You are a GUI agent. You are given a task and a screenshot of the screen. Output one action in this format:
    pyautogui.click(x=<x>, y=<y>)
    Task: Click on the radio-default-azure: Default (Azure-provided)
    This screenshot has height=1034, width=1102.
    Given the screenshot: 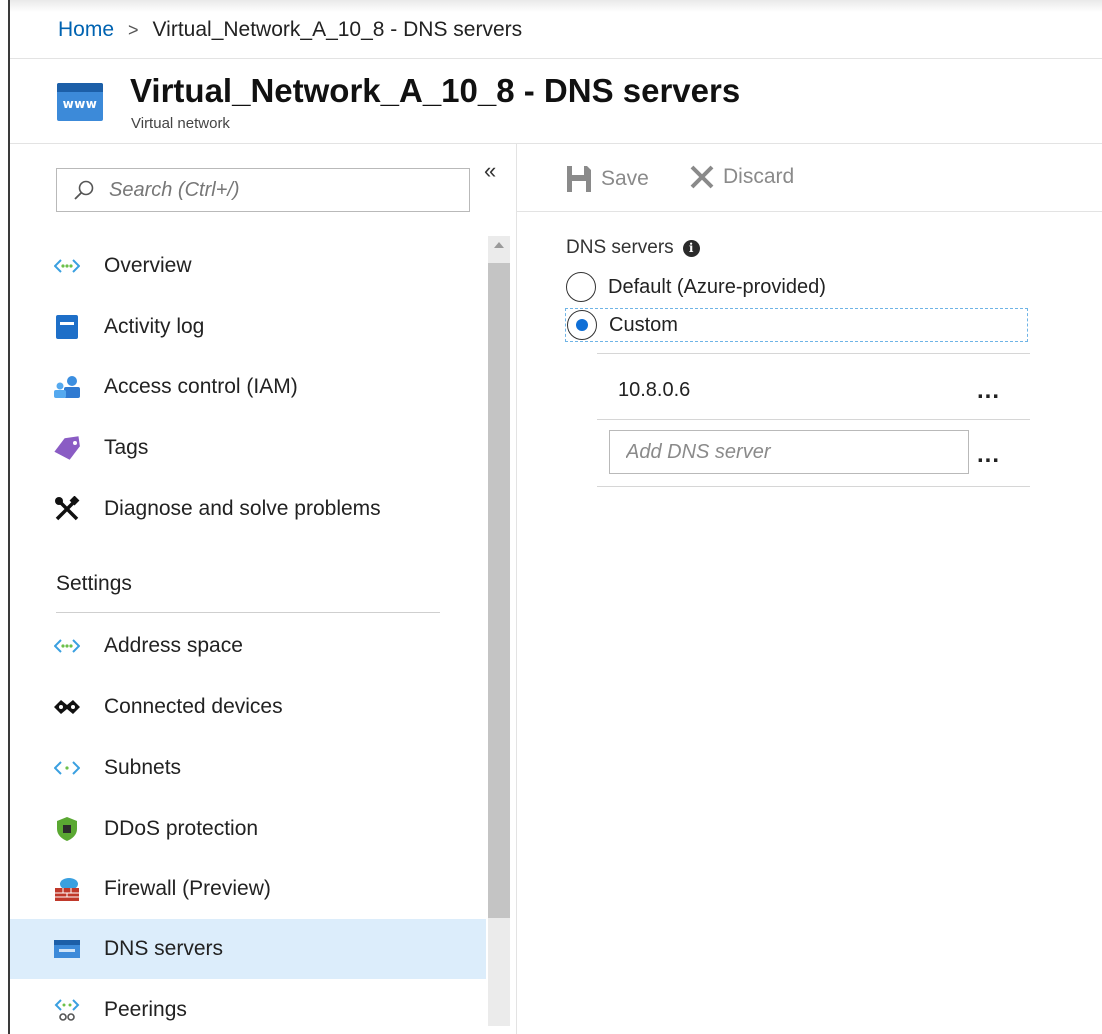 What is the action you would take?
    pyautogui.click(x=696, y=287)
    